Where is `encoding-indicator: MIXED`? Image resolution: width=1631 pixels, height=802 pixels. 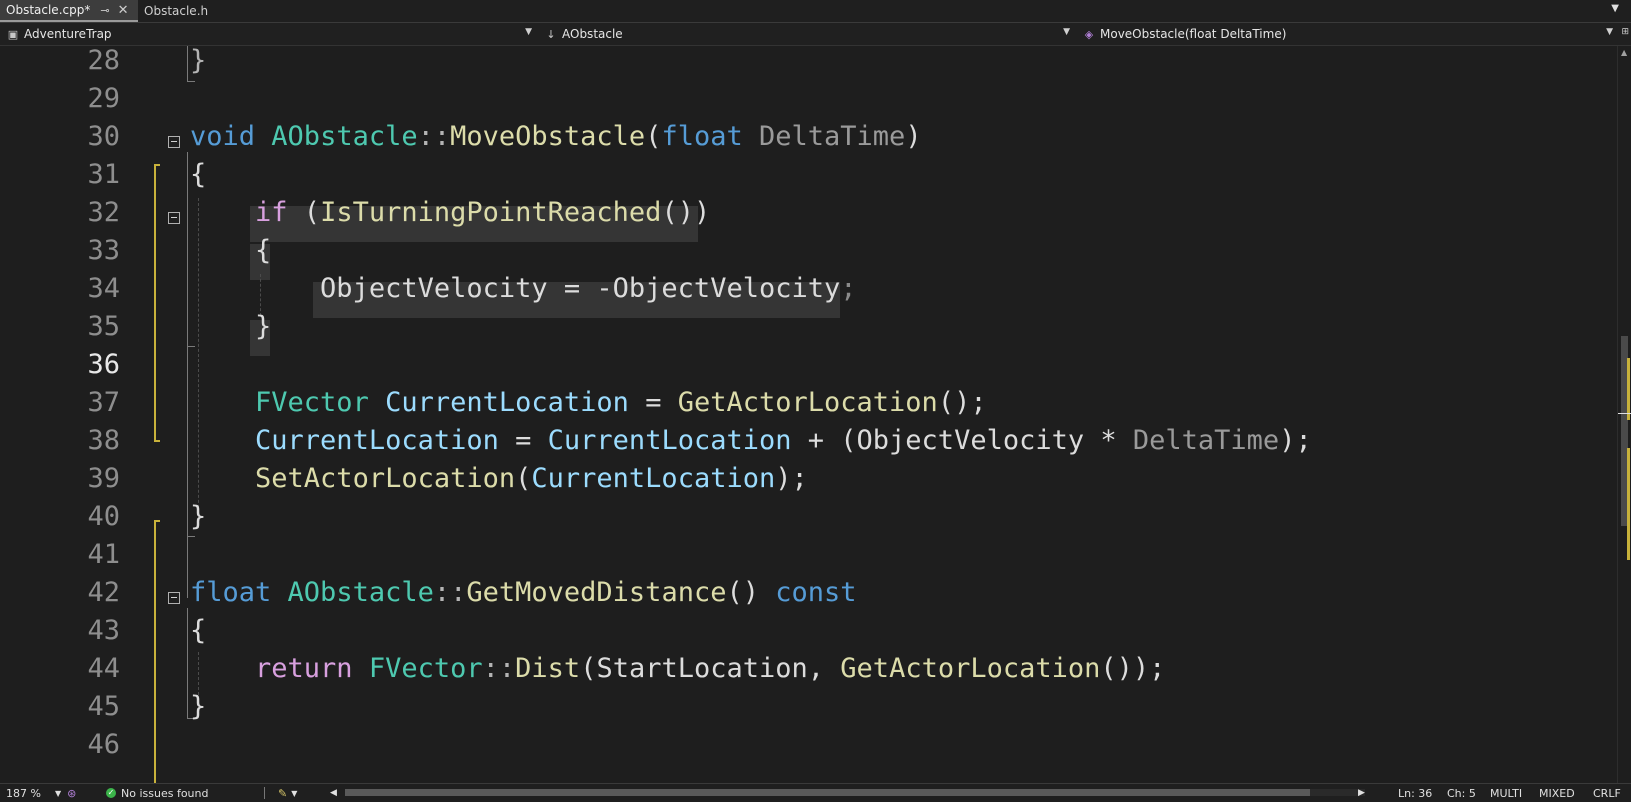
encoding-indicator: MIXED is located at coordinates (1557, 793).